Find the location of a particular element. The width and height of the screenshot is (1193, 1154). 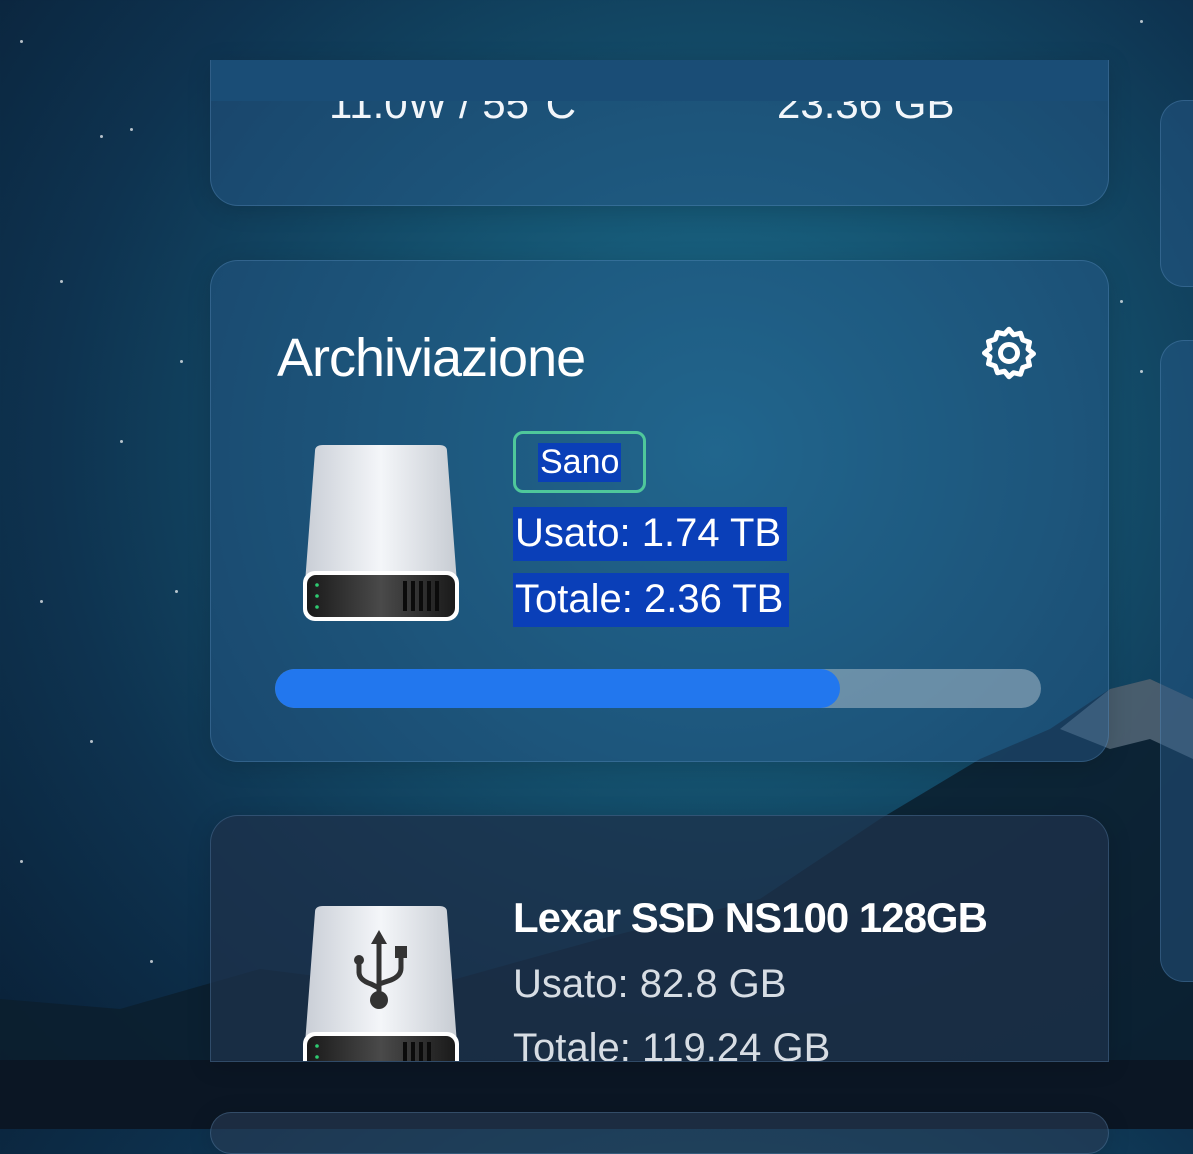

usb-used-space: Usato: 82.8 GB is located at coordinates (650, 984).